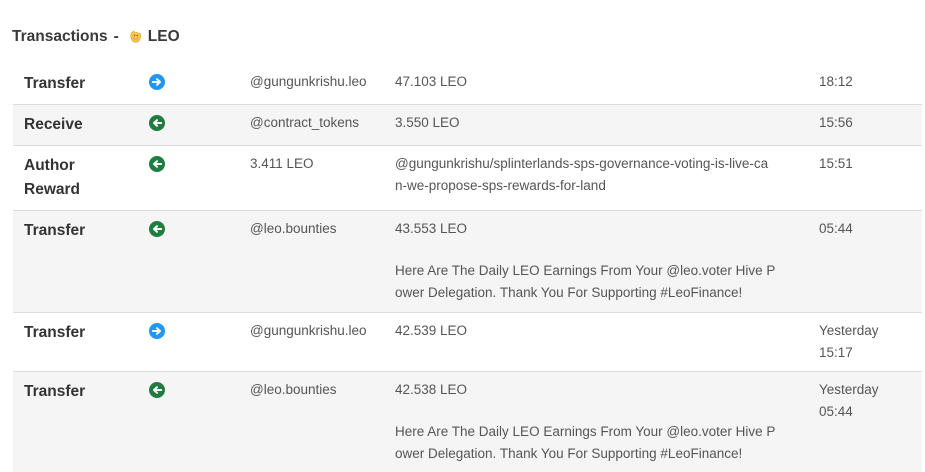  I want to click on tx-amount: 42.539 LEO, so click(431, 330).